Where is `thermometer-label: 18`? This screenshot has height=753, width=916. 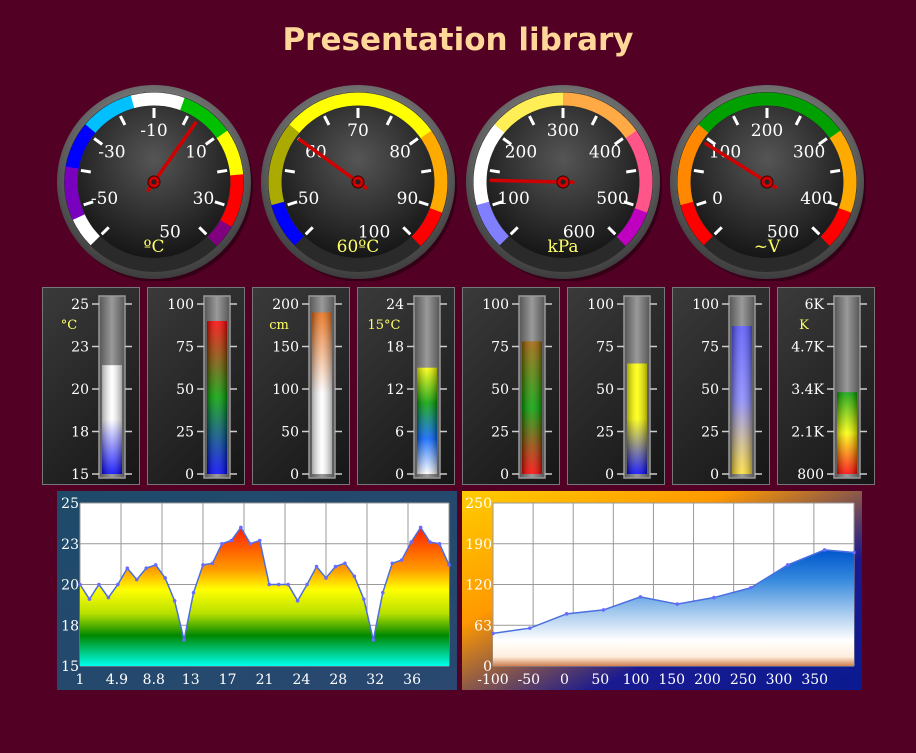
thermometer-label: 18 is located at coordinates (80, 433).